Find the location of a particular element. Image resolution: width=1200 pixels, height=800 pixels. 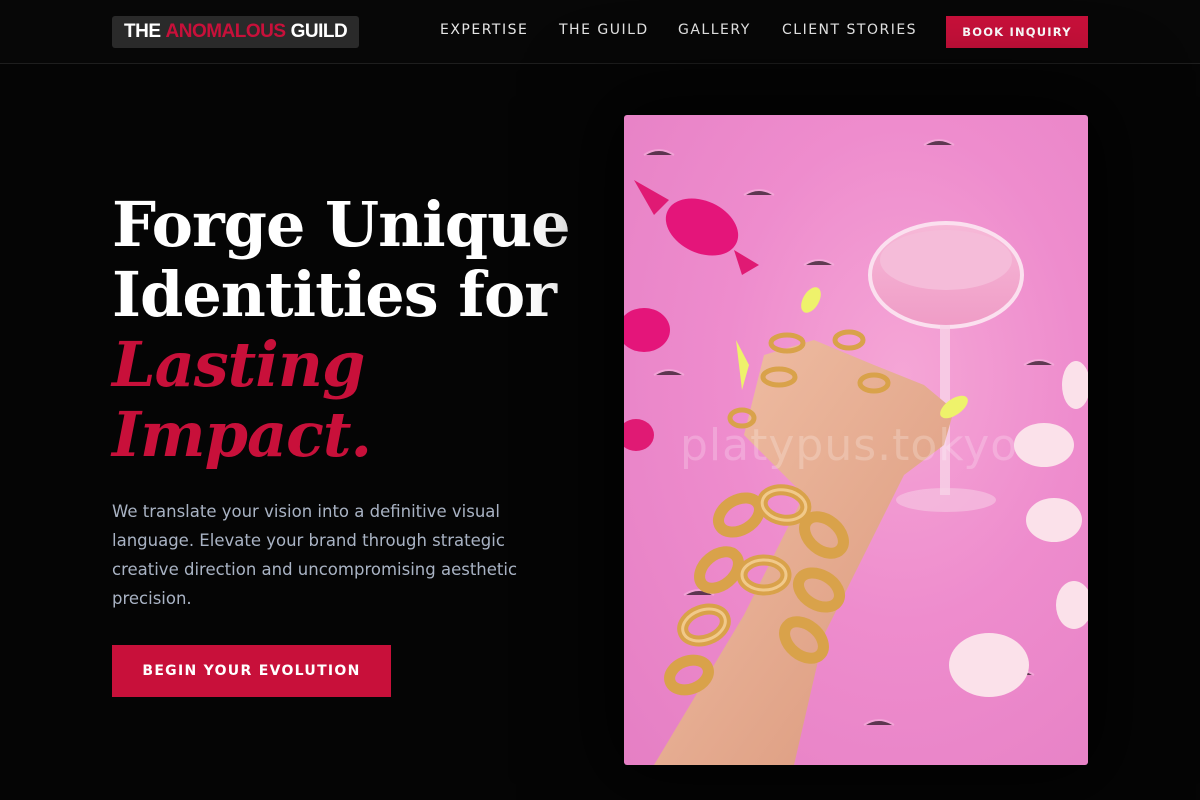

book-inquiry-button: BOOK INQUIRY is located at coordinates (1017, 32).